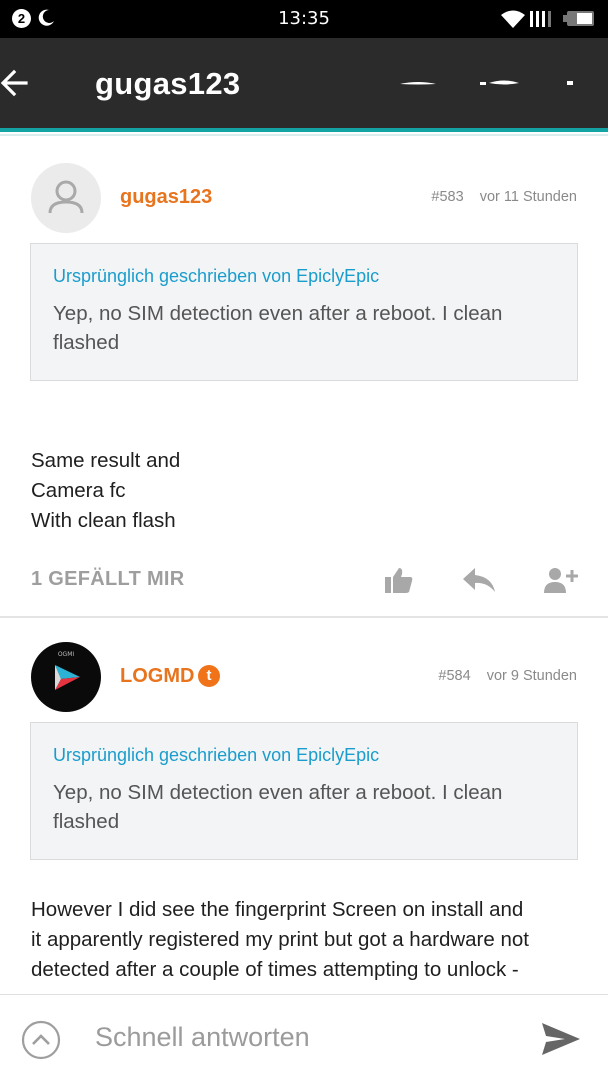  What do you see at coordinates (304, 130) in the screenshot?
I see `accent-bar` at bounding box center [304, 130].